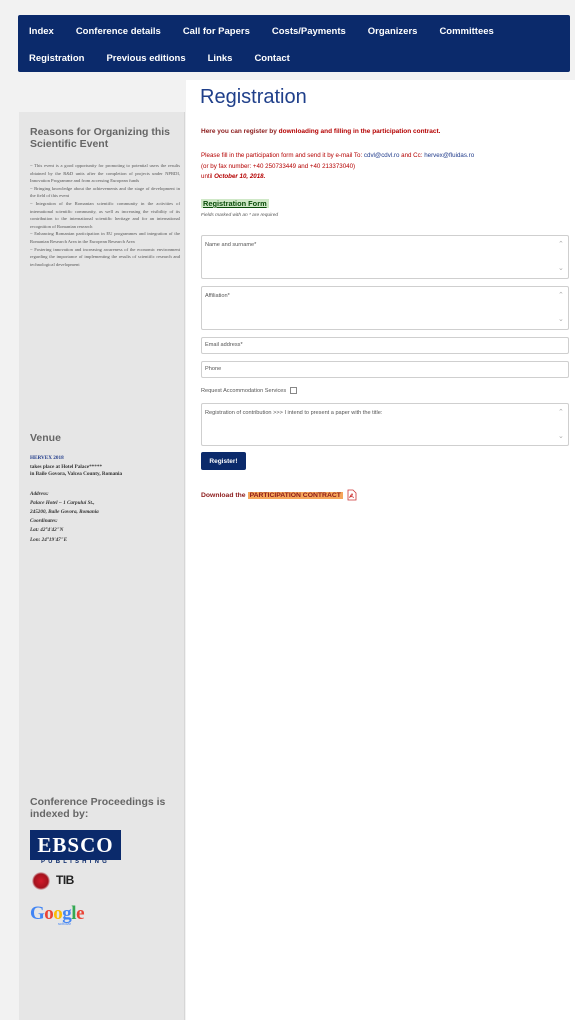 The width and height of the screenshot is (575, 1020). What do you see at coordinates (64, 923) in the screenshot?
I see `google-scholar-sub: scholar` at bounding box center [64, 923].